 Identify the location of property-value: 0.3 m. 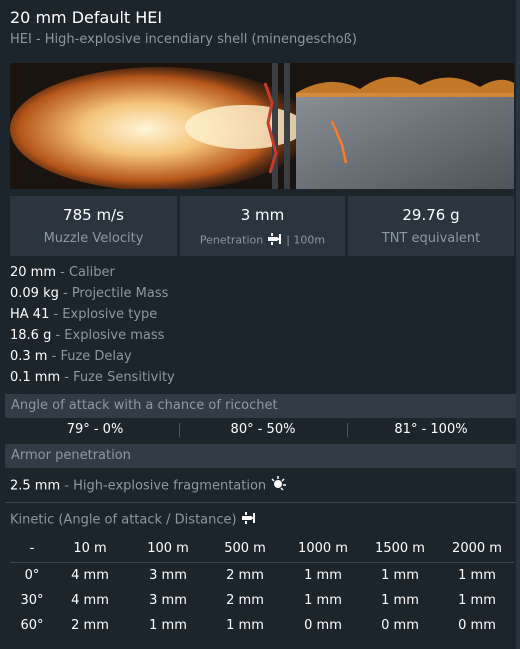
(29, 356).